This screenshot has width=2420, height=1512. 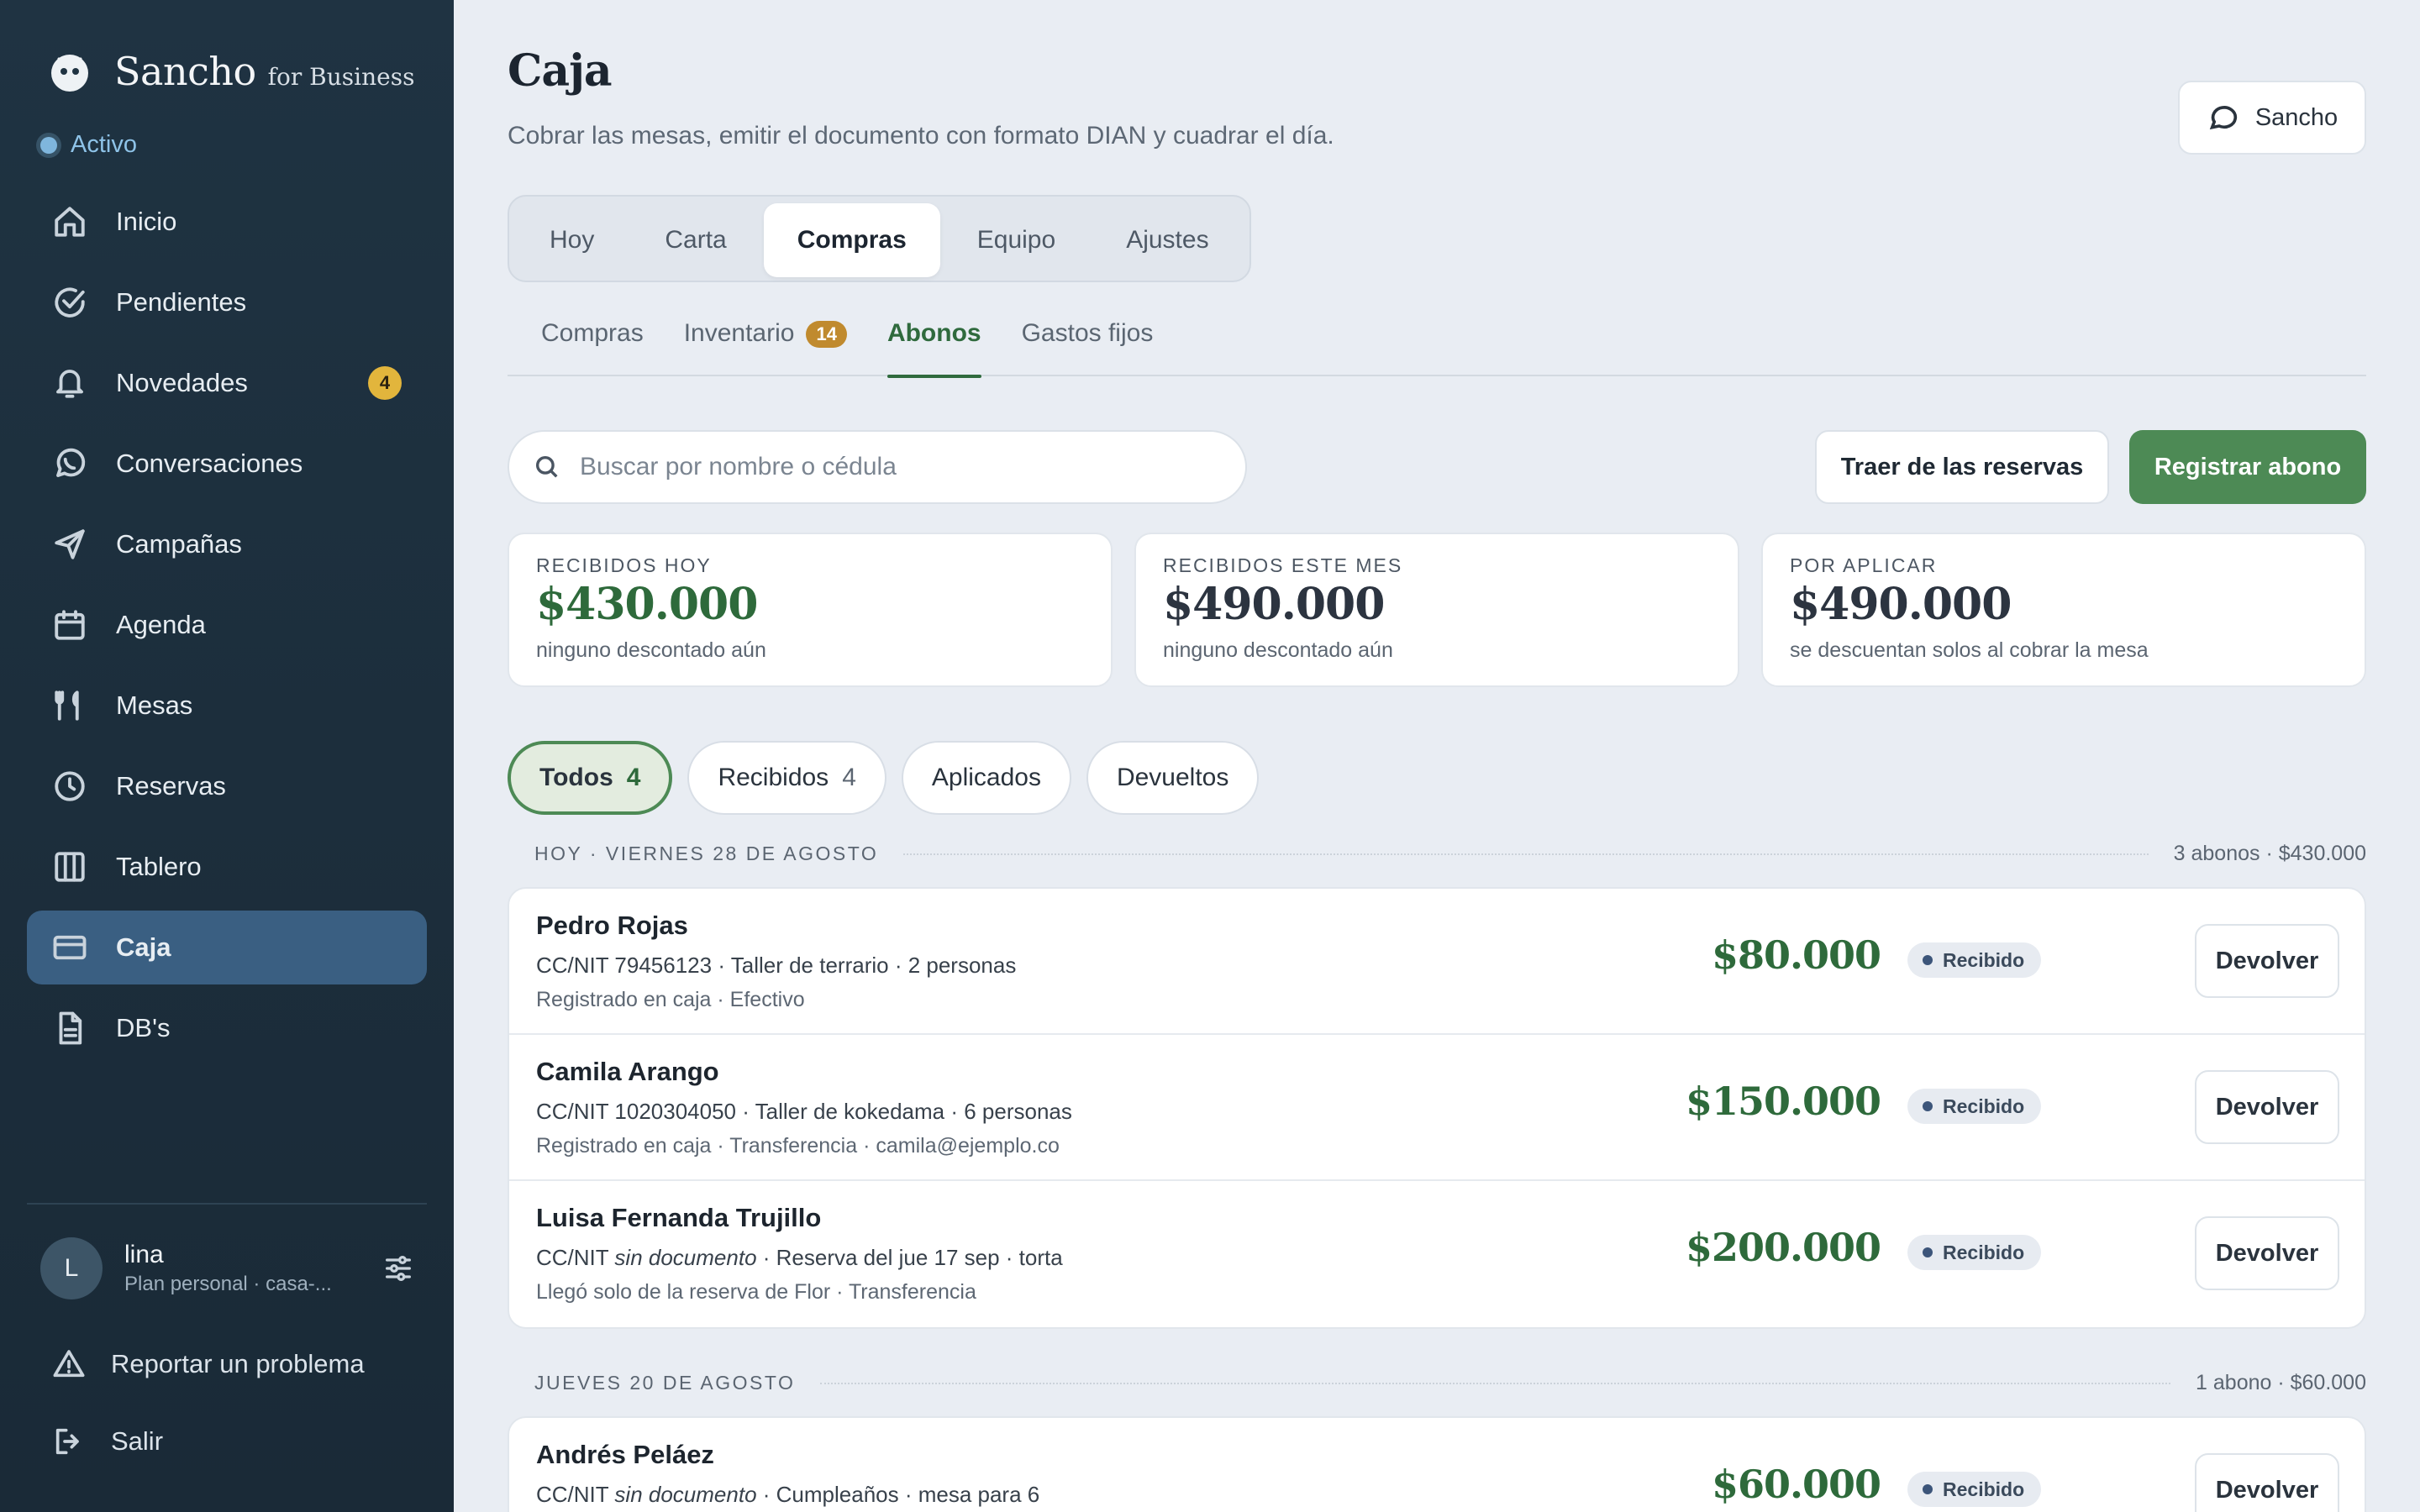 What do you see at coordinates (1962, 467) in the screenshot?
I see `import-reservations-button: Traer de las reservas` at bounding box center [1962, 467].